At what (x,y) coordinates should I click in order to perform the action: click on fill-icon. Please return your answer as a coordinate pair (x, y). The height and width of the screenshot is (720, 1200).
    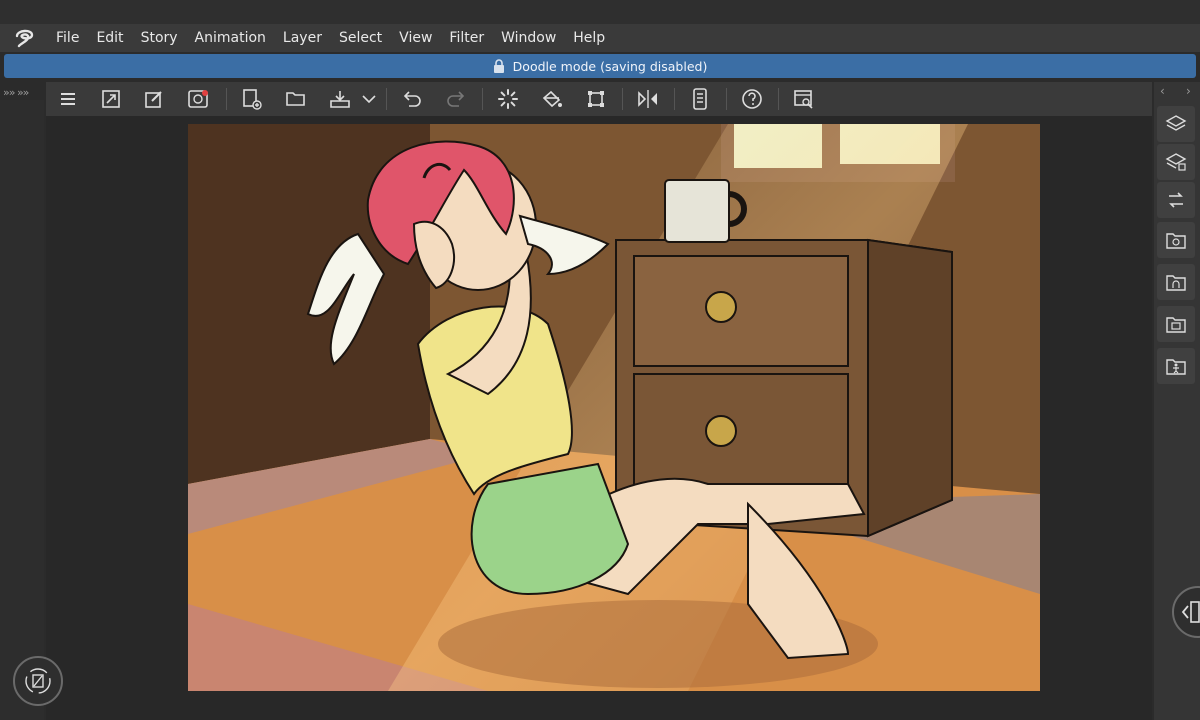
    Looking at the image, I should click on (552, 99).